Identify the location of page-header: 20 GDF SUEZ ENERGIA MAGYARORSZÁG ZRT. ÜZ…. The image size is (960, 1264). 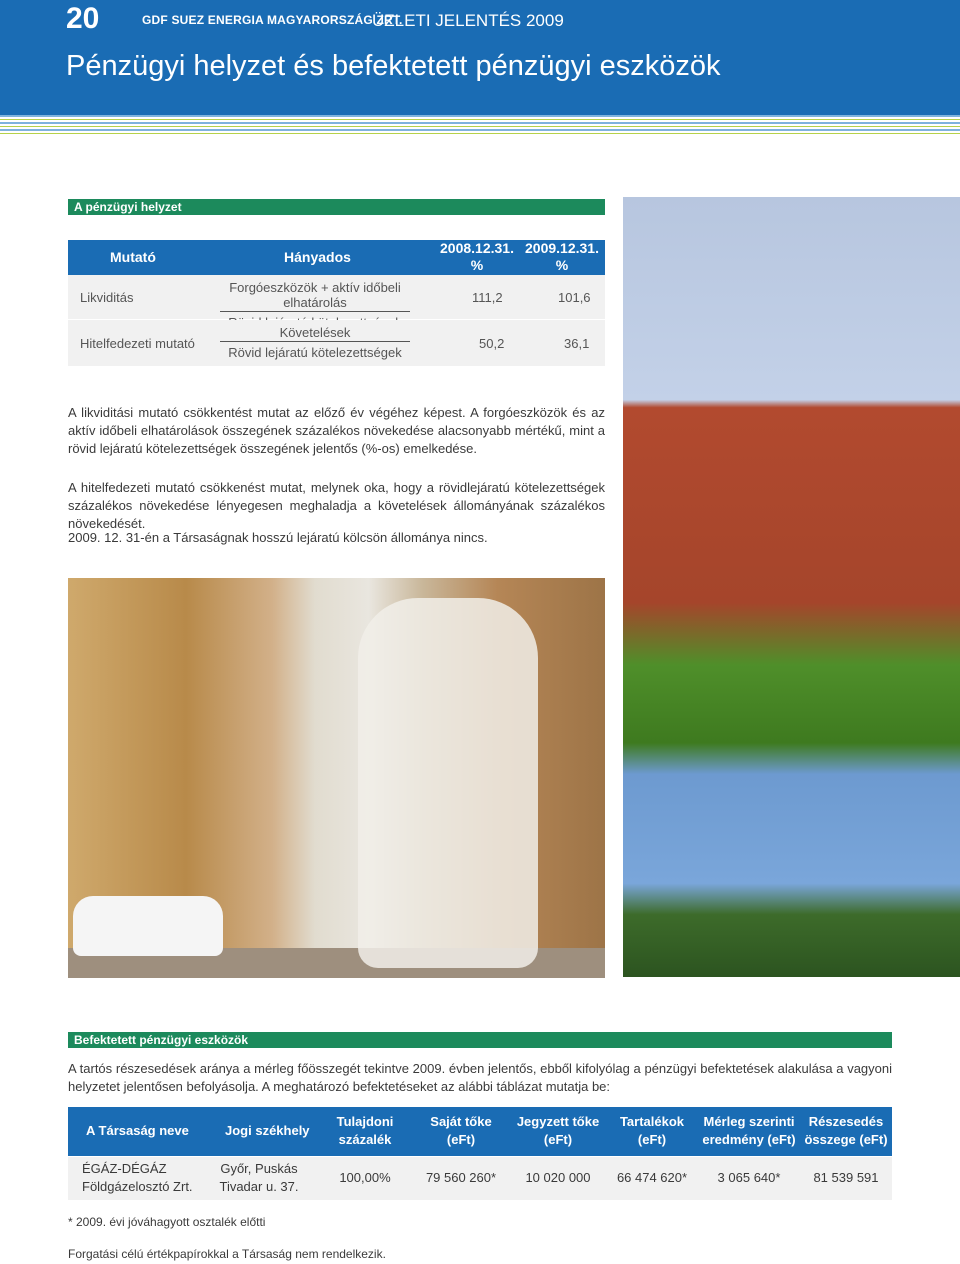
(480, 57).